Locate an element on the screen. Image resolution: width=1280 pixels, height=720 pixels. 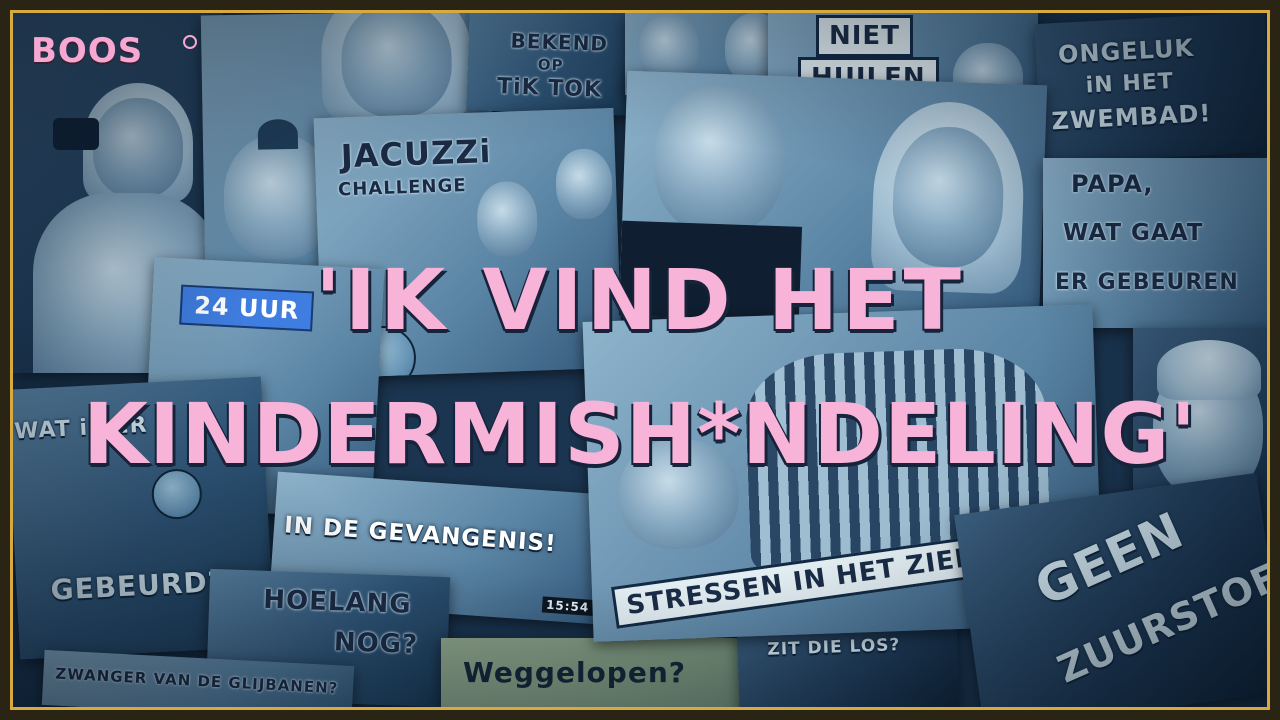
gevangenis-label: IN DE GEVANGENIS! is located at coordinates (420, 535).